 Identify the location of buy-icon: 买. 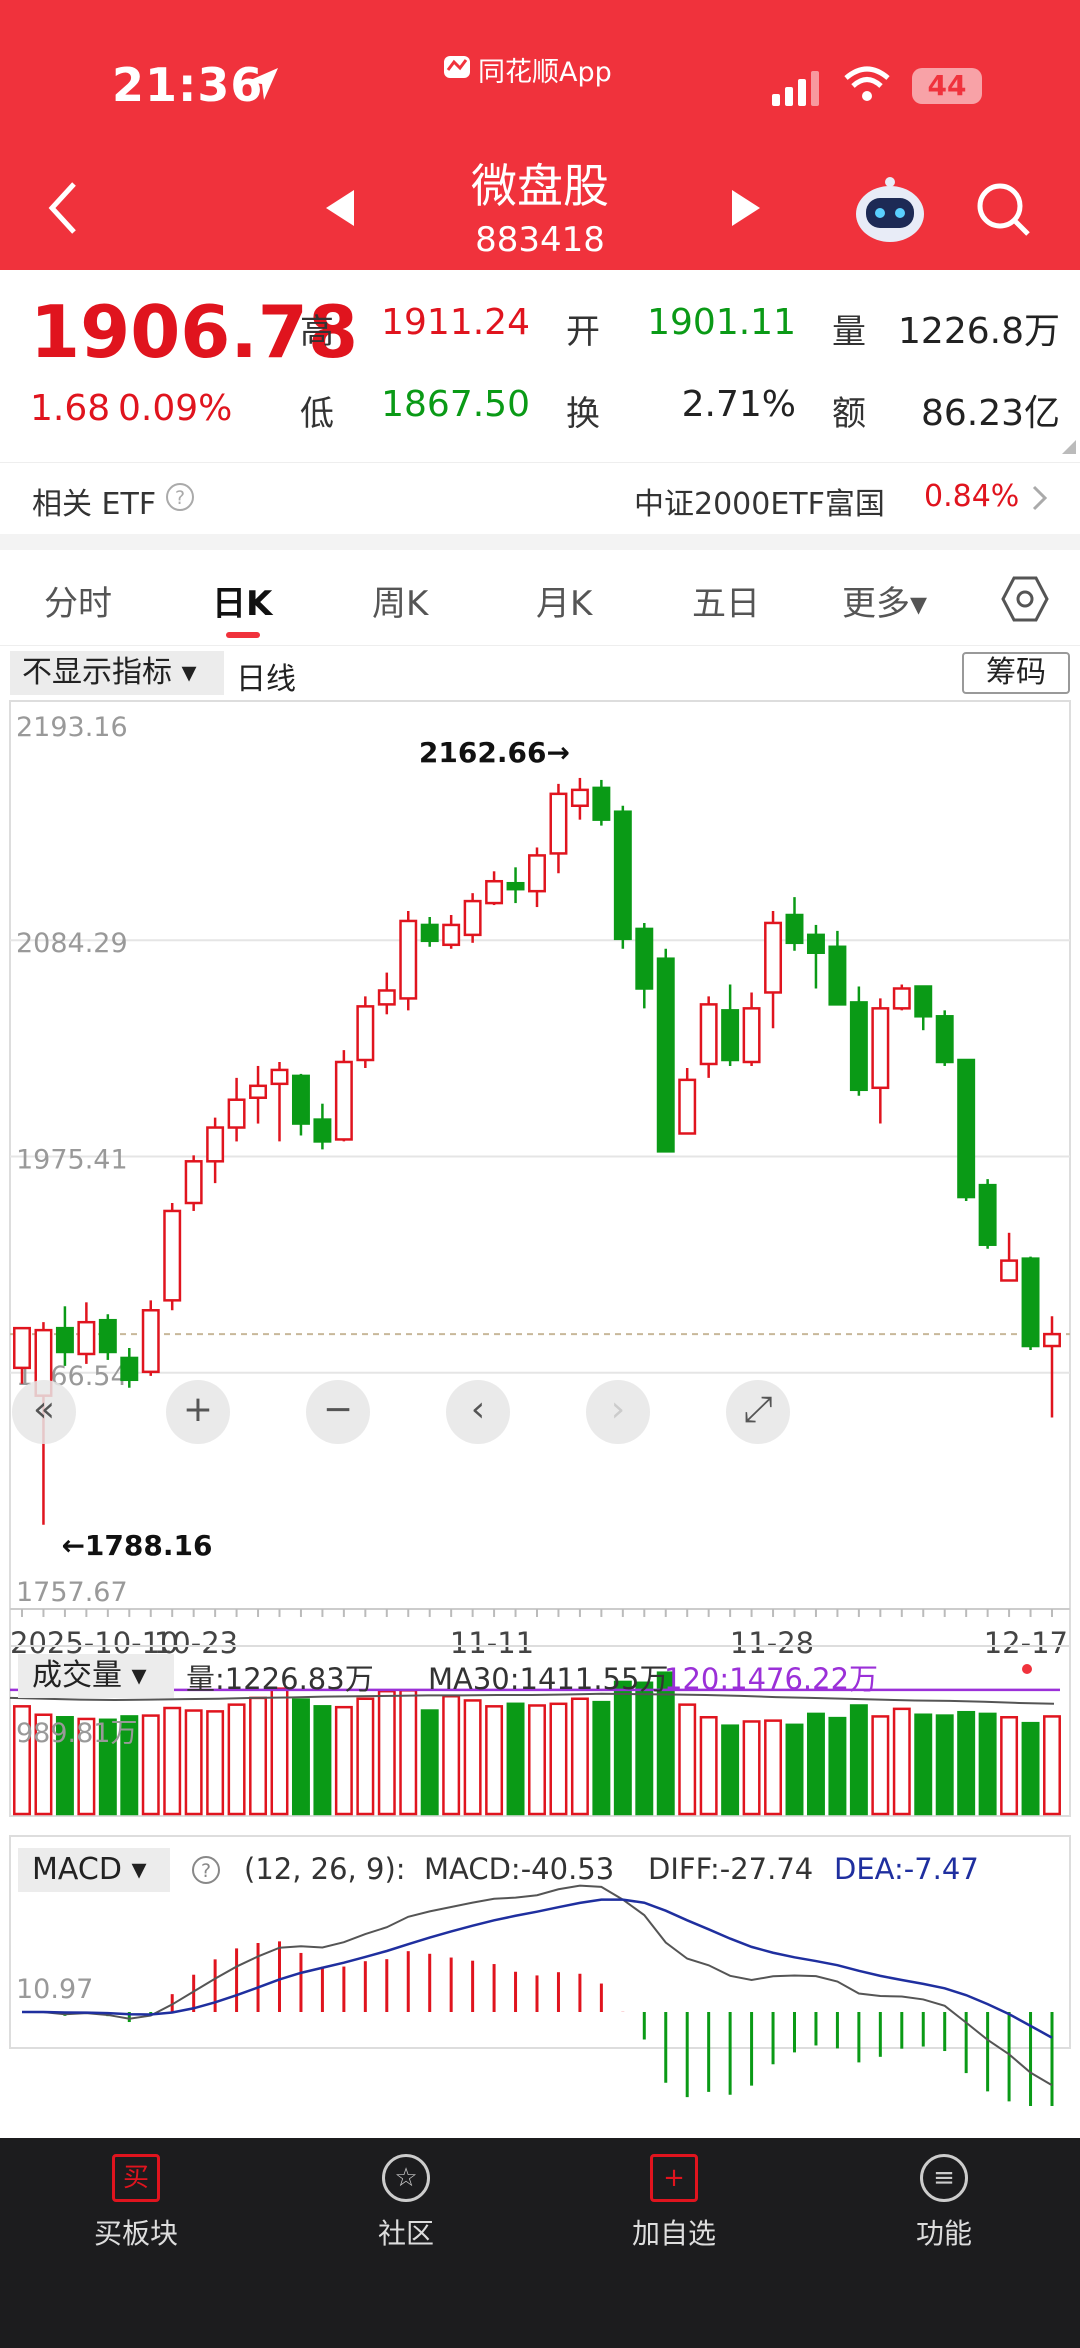
(136, 2178).